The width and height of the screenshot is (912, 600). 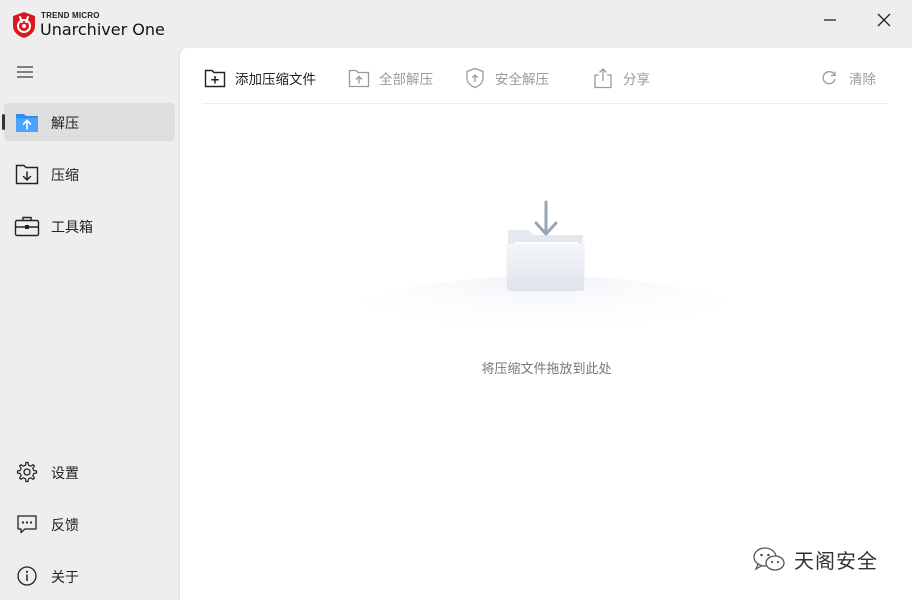 What do you see at coordinates (72, 228) in the screenshot?
I see `sidebar-item-label: 工具箱` at bounding box center [72, 228].